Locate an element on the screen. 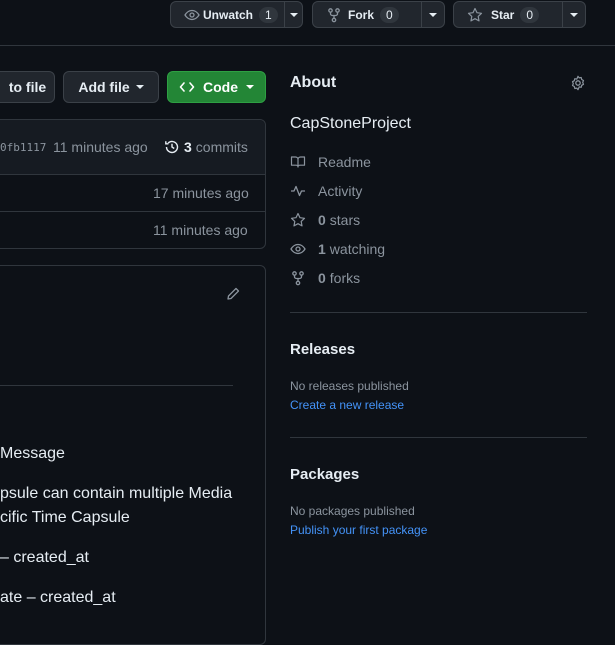 Image resolution: width=615 pixels, height=645 pixels. readme-link: Readme is located at coordinates (330, 162).